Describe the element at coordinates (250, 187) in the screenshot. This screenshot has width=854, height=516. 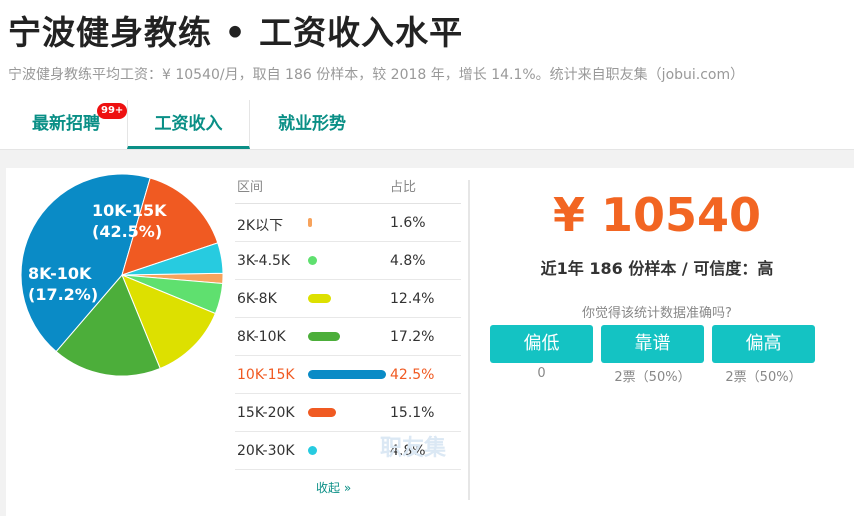
I see `header-range: 区间` at that location.